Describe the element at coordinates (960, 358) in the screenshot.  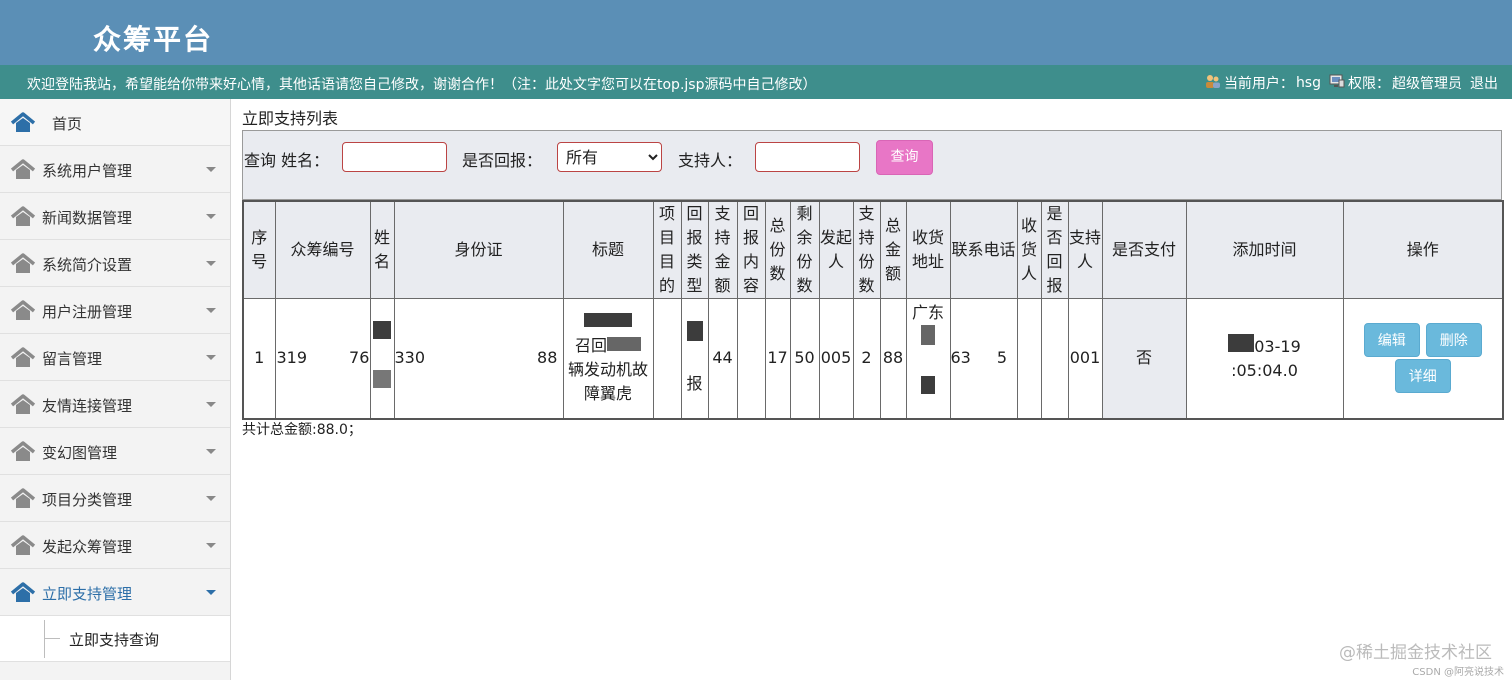
I see `phone-head: 63` at that location.